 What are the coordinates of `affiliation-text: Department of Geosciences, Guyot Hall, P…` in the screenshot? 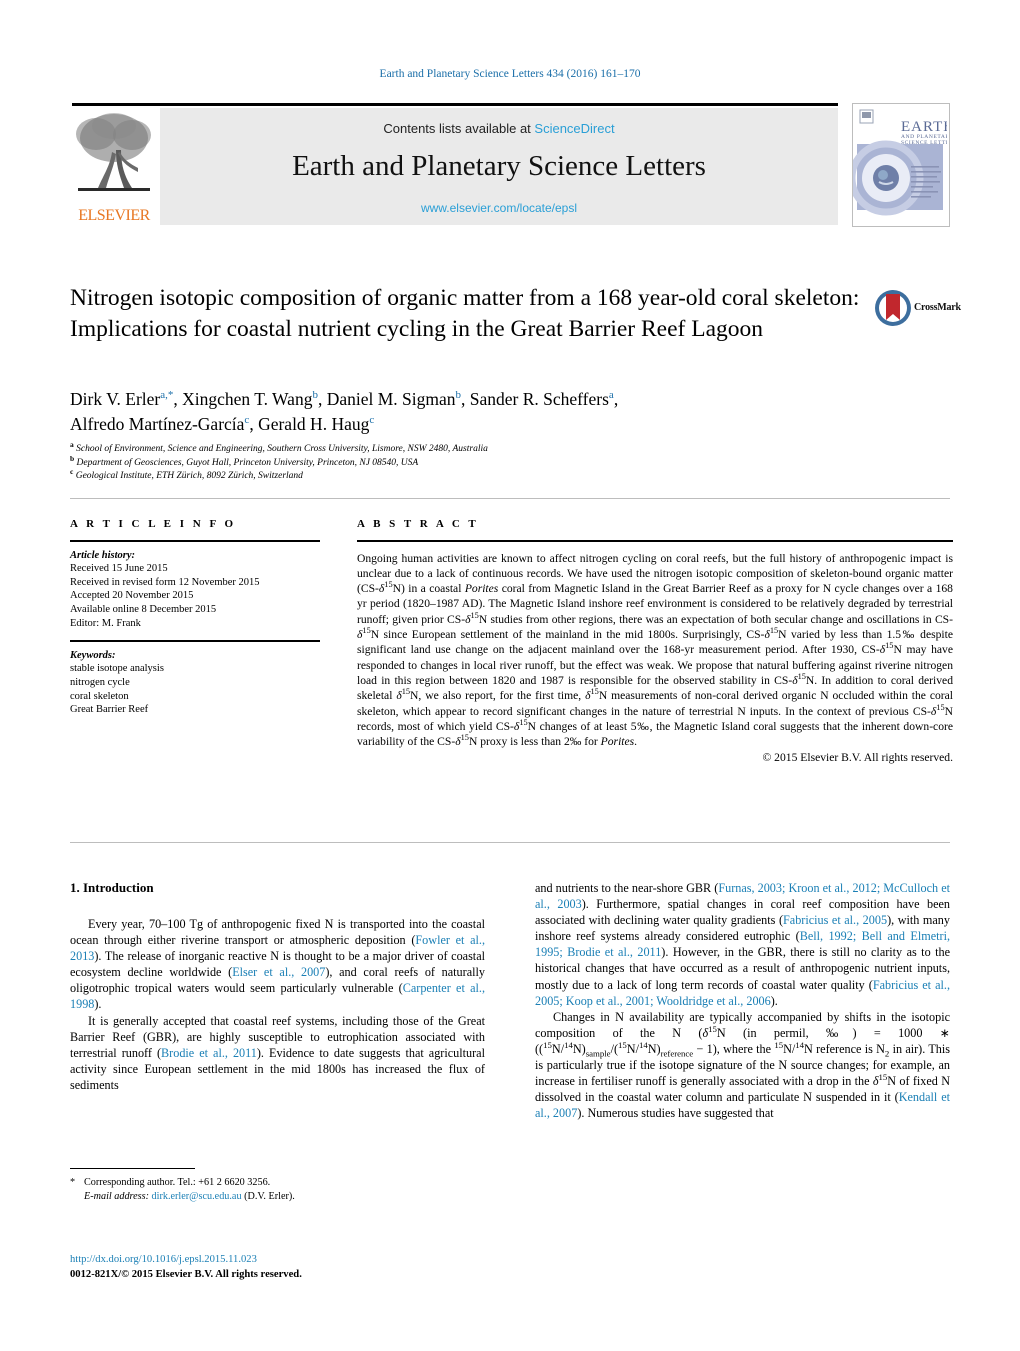 It's located at (247, 462).